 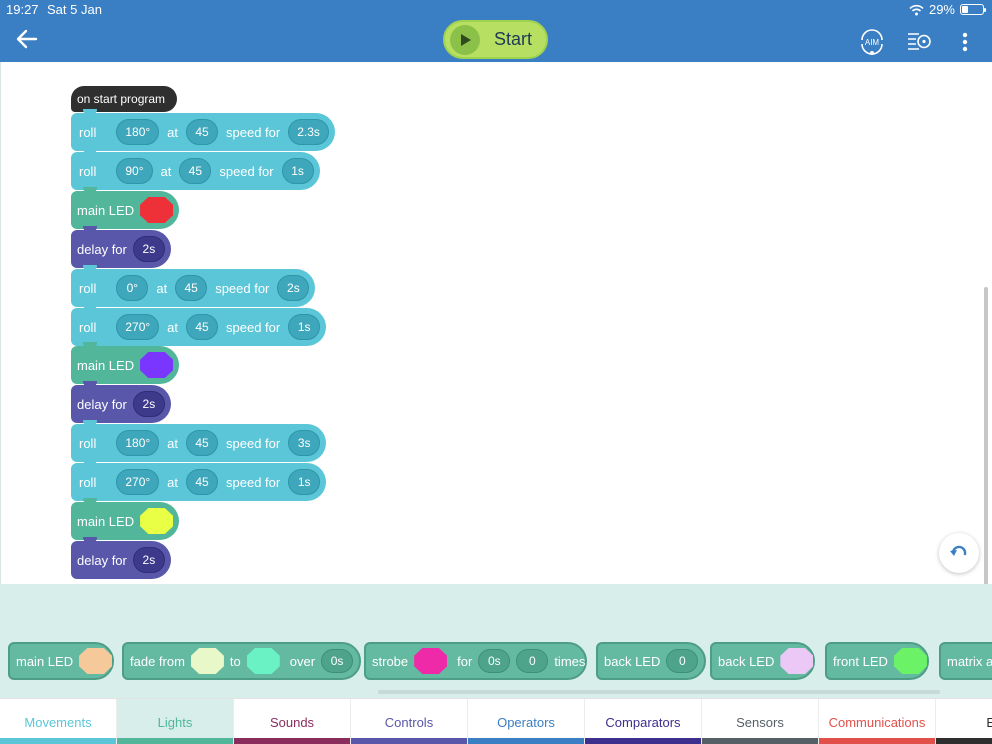 I want to click on tab-communications: Communications, so click(x=877, y=721).